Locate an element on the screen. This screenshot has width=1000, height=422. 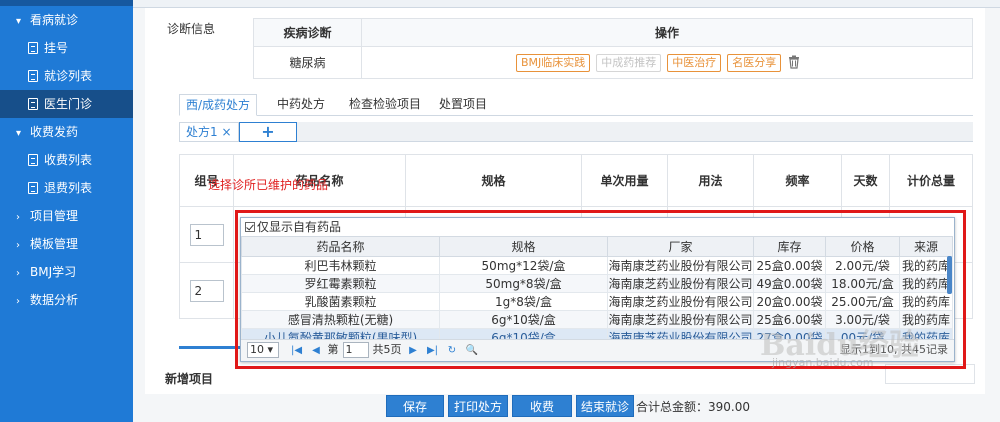
bmj-practice-button: BMJ临床实践 is located at coordinates (553, 62).